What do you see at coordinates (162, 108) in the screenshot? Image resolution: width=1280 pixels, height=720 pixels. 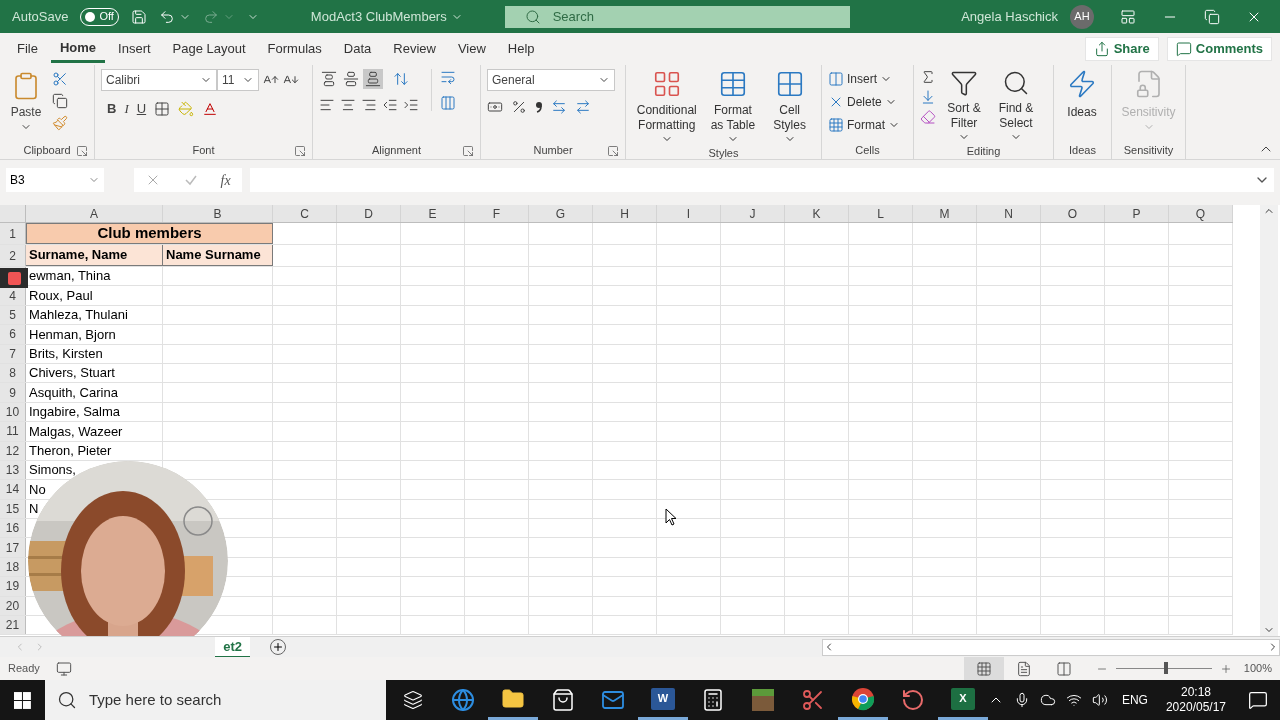 I see `borders-icon` at bounding box center [162, 108].